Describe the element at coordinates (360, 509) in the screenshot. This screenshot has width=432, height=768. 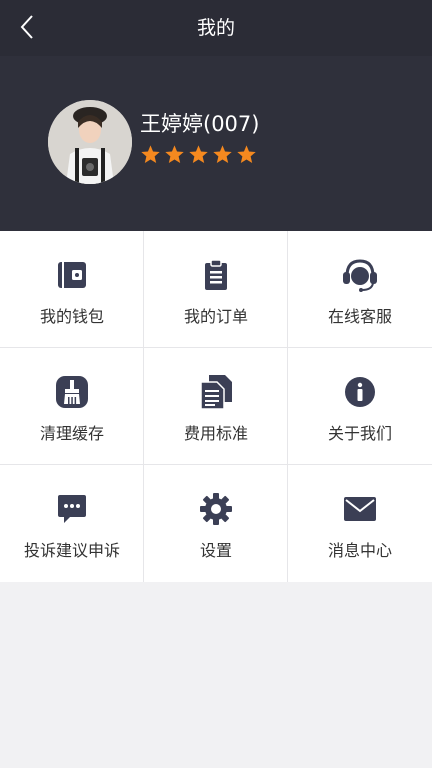
I see `envelope-icon` at that location.